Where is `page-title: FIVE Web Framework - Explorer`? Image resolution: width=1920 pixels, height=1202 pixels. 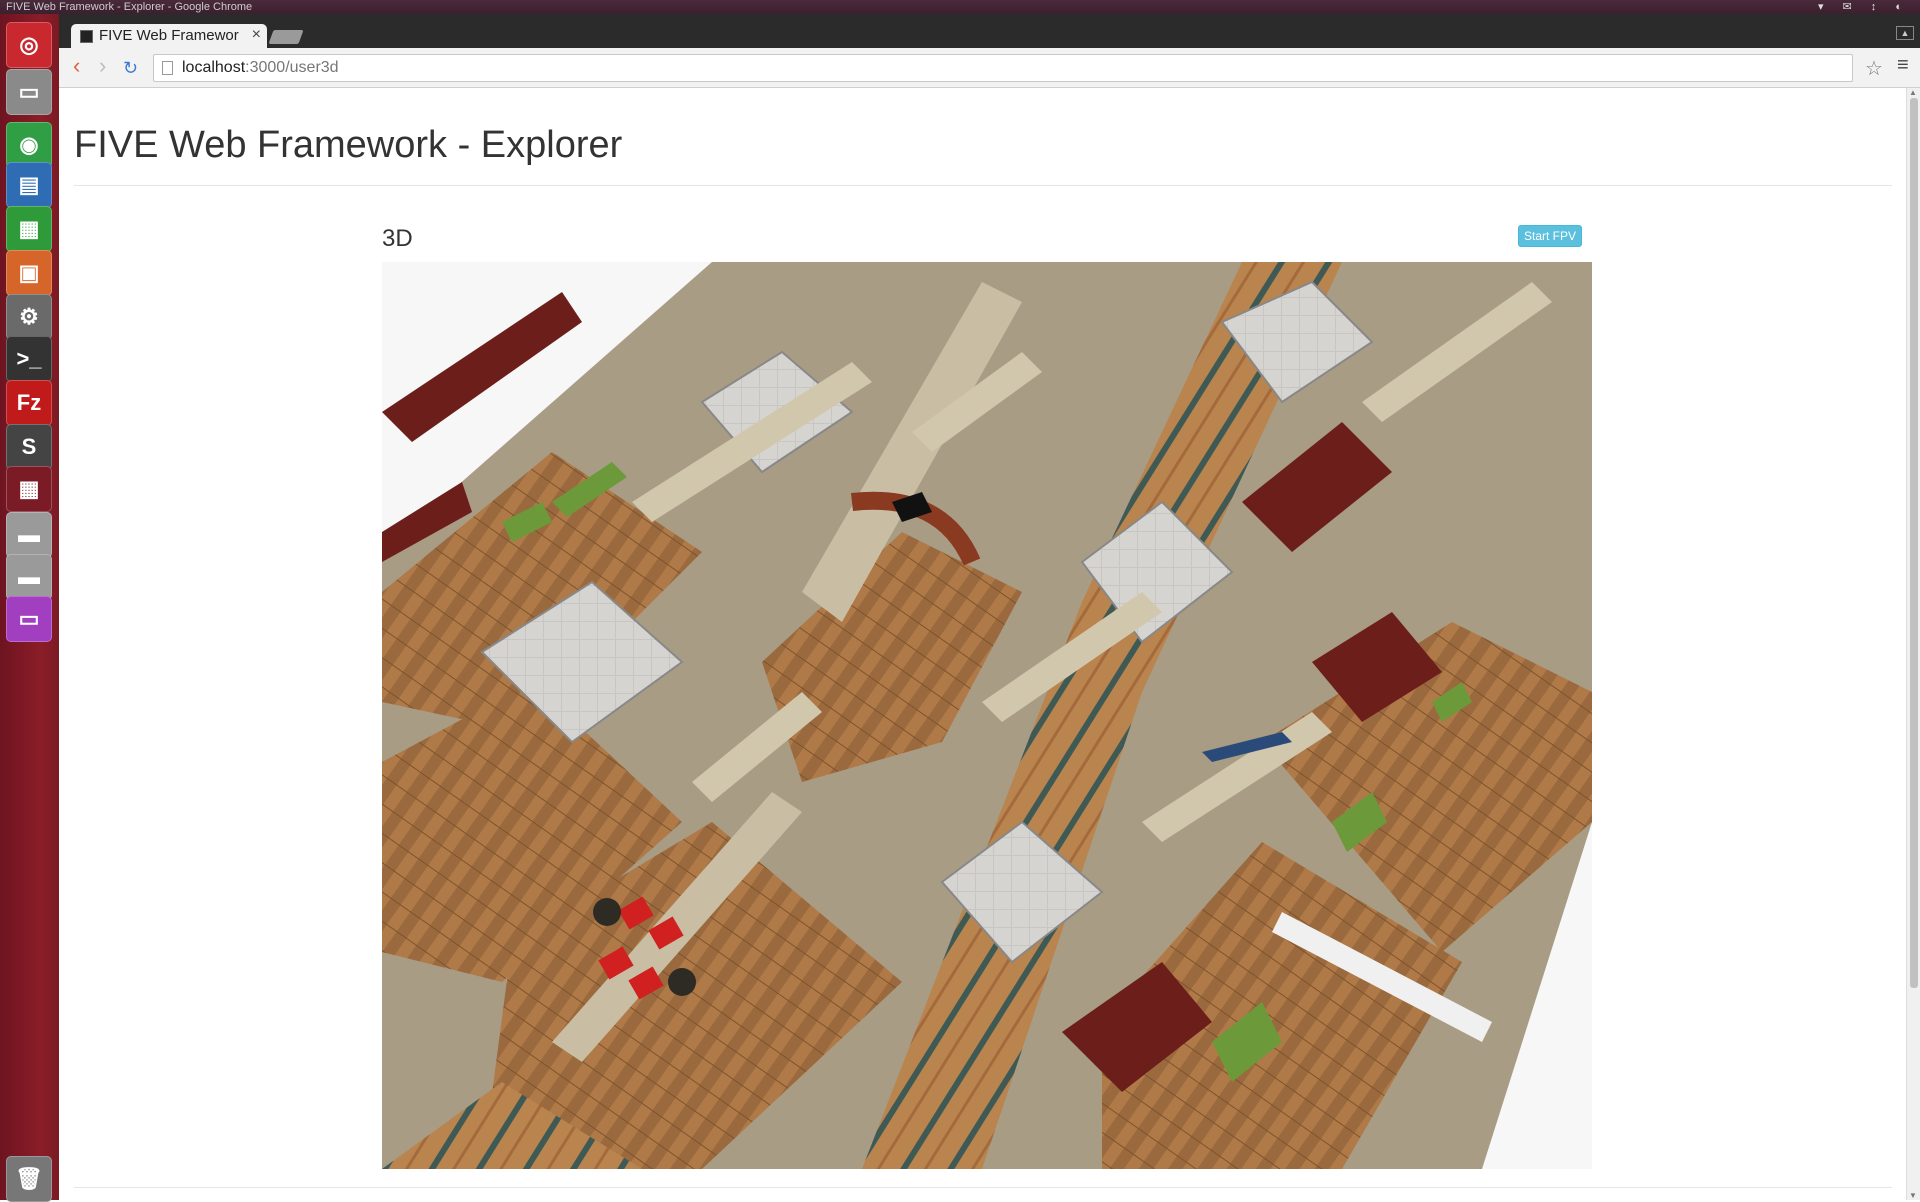
page-title: FIVE Web Framework - Explorer is located at coordinates (348, 145).